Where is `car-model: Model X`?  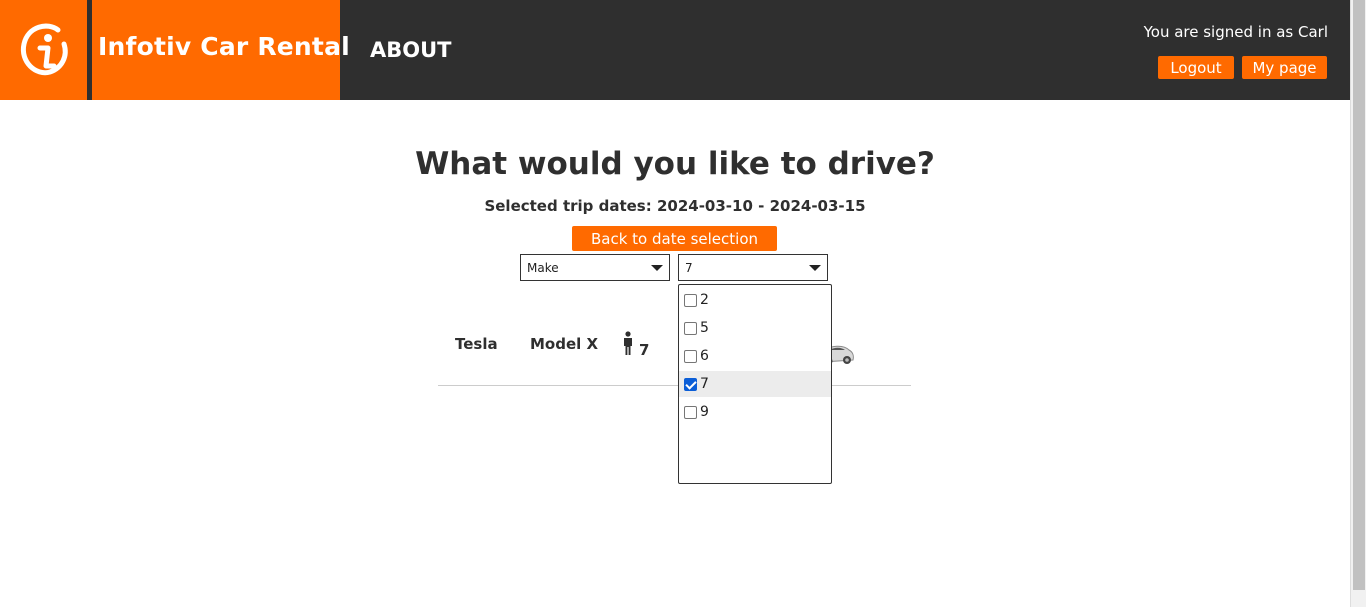 car-model: Model X is located at coordinates (564, 344).